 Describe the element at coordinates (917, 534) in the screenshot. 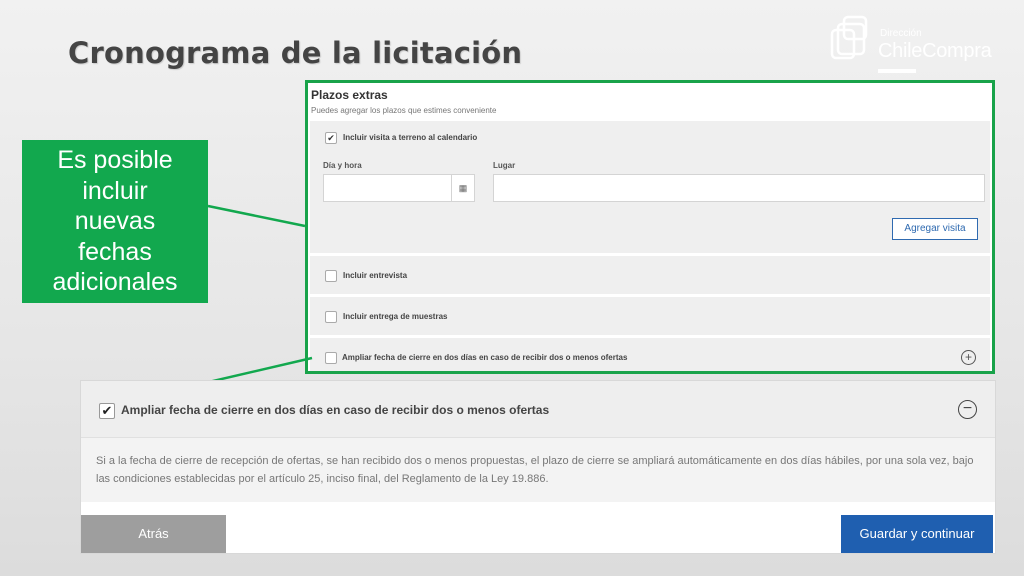

I see `guardar-continuar-button: Guardar y continuar` at that location.